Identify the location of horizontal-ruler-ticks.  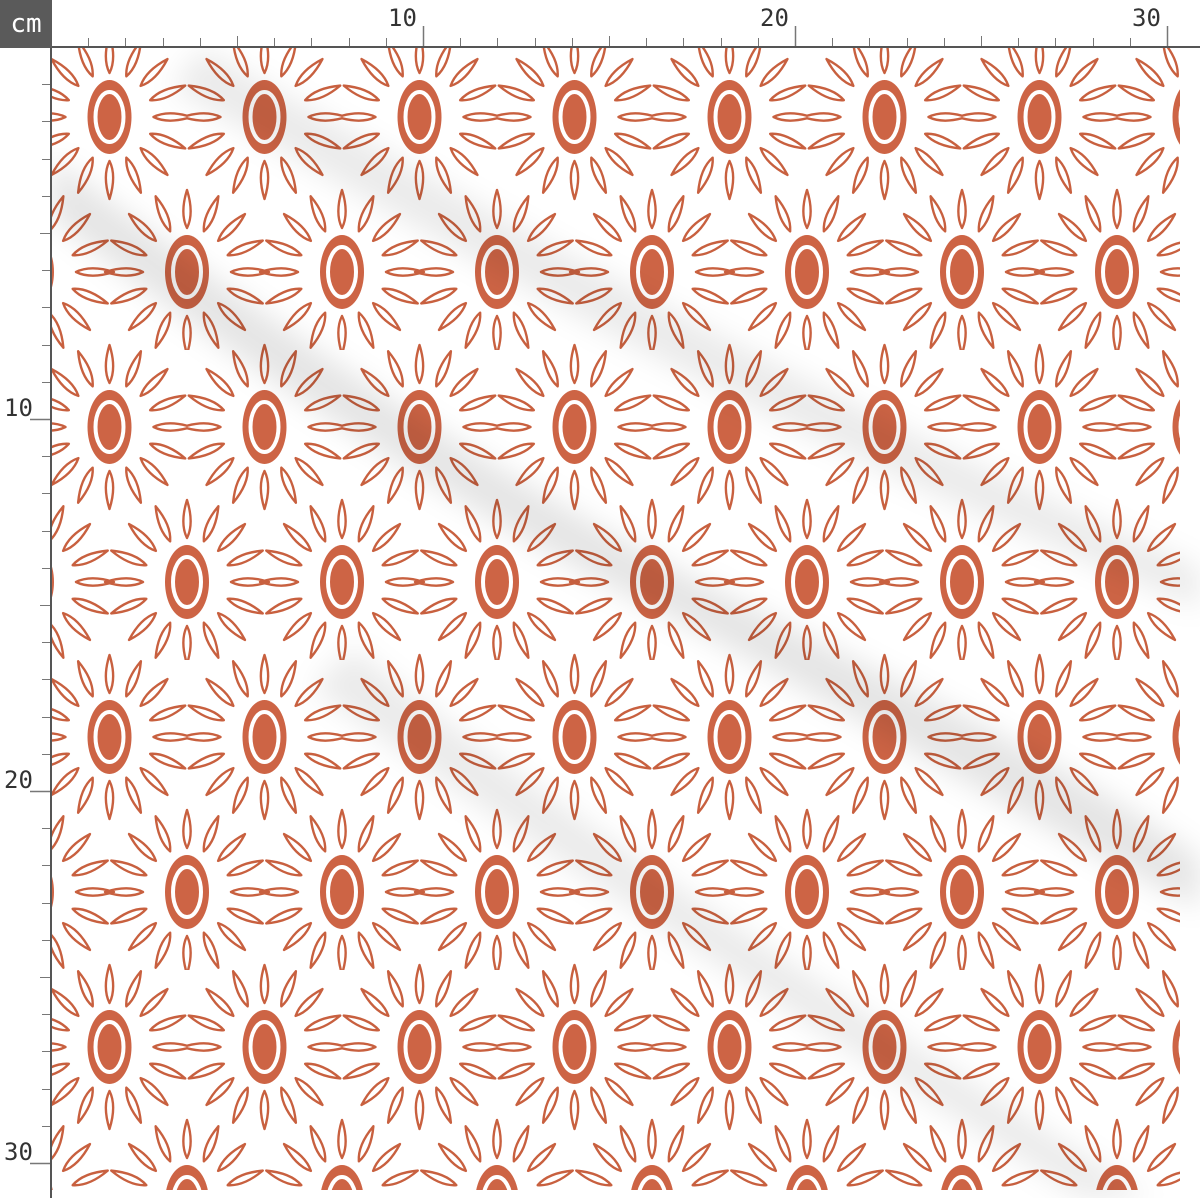
(628, 36).